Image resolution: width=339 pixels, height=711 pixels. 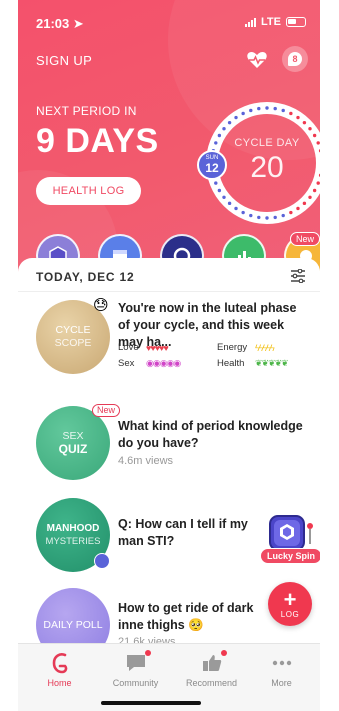 I want to click on thumbnail-text: MYSTERIES, so click(x=73, y=541).